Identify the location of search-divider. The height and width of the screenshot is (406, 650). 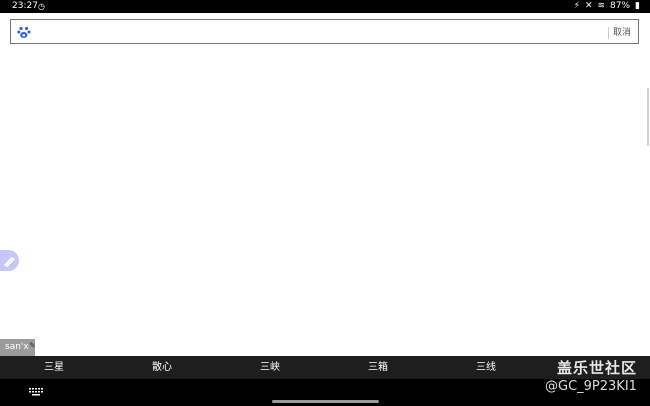
(608, 33).